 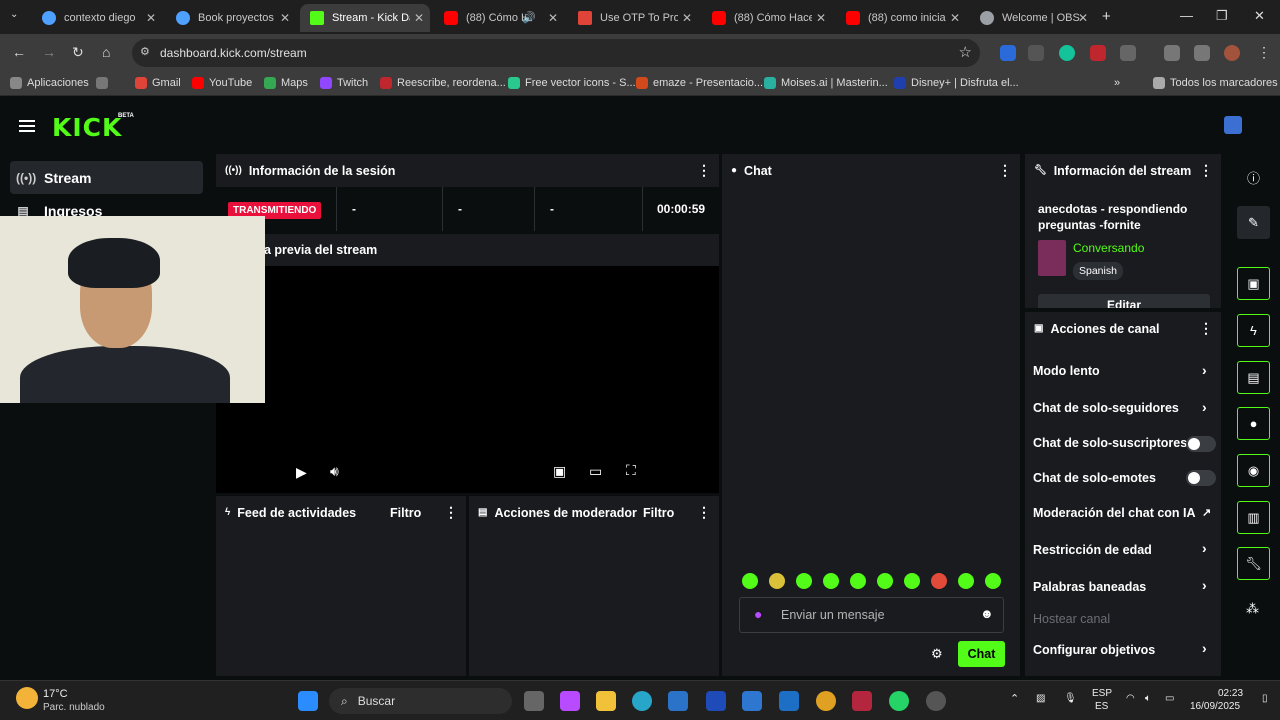 What do you see at coordinates (106, 177) in the screenshot?
I see `sidebar-item-stream: ((•)) Stream` at bounding box center [106, 177].